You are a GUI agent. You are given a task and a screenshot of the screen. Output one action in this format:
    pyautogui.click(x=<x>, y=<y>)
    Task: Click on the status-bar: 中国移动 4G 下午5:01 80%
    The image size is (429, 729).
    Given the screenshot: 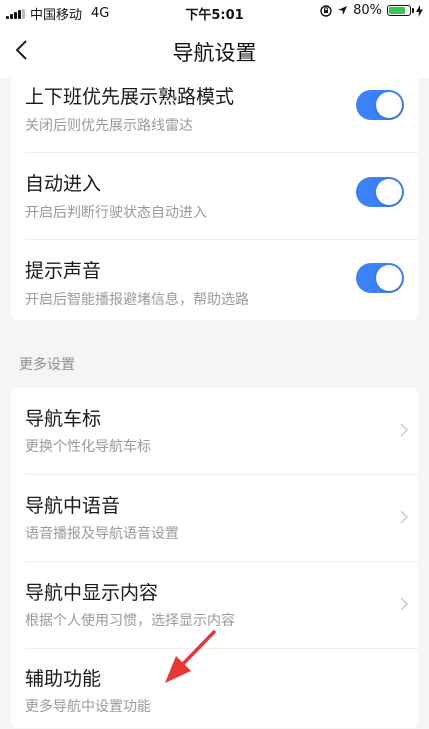 What is the action you would take?
    pyautogui.click(x=214, y=12)
    